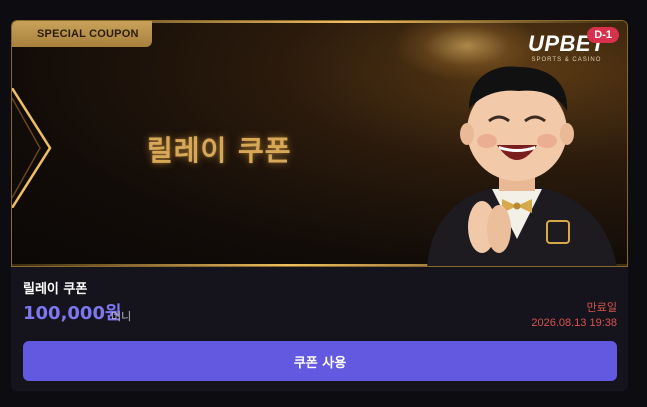  I want to click on banner-title: 릴레이 쿠폰, so click(219, 150).